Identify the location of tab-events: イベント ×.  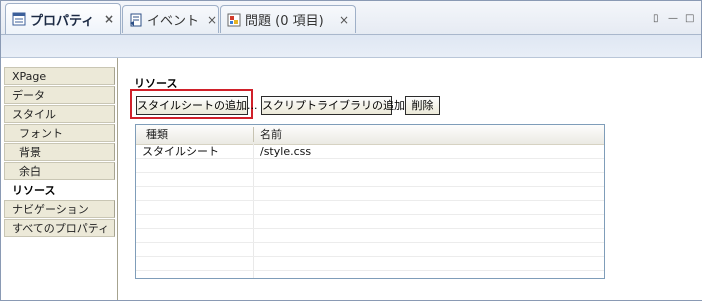
(170, 19).